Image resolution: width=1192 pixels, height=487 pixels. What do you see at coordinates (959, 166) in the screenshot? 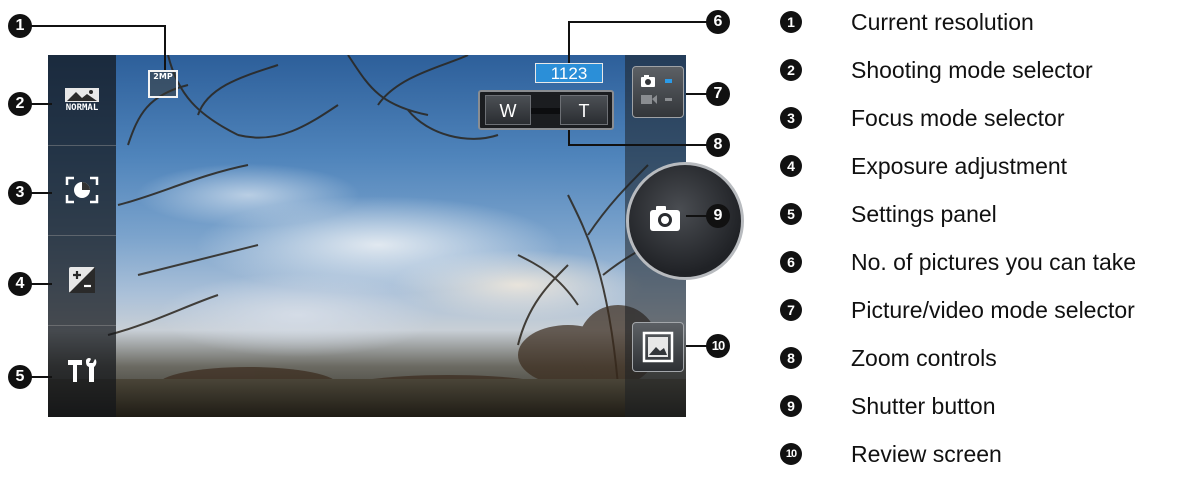
I see `legend-text: Exposure adjustment` at bounding box center [959, 166].